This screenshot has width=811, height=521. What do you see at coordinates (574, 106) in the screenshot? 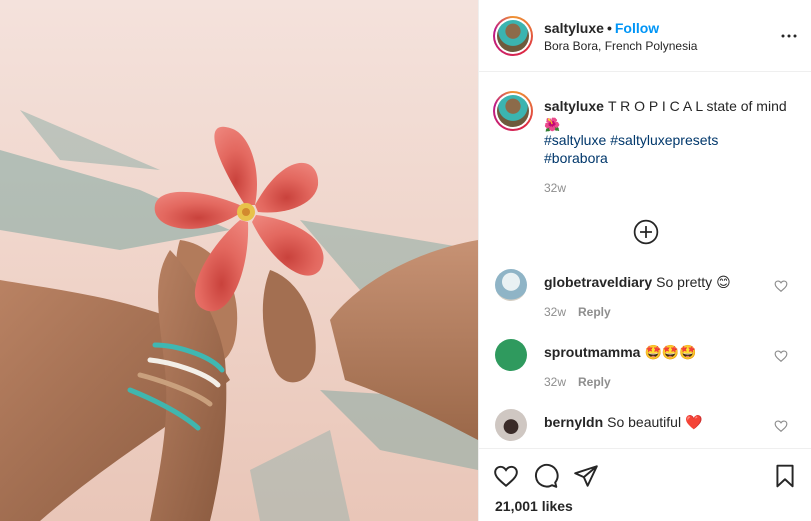
I see `caption-username: saltyluxe` at bounding box center [574, 106].